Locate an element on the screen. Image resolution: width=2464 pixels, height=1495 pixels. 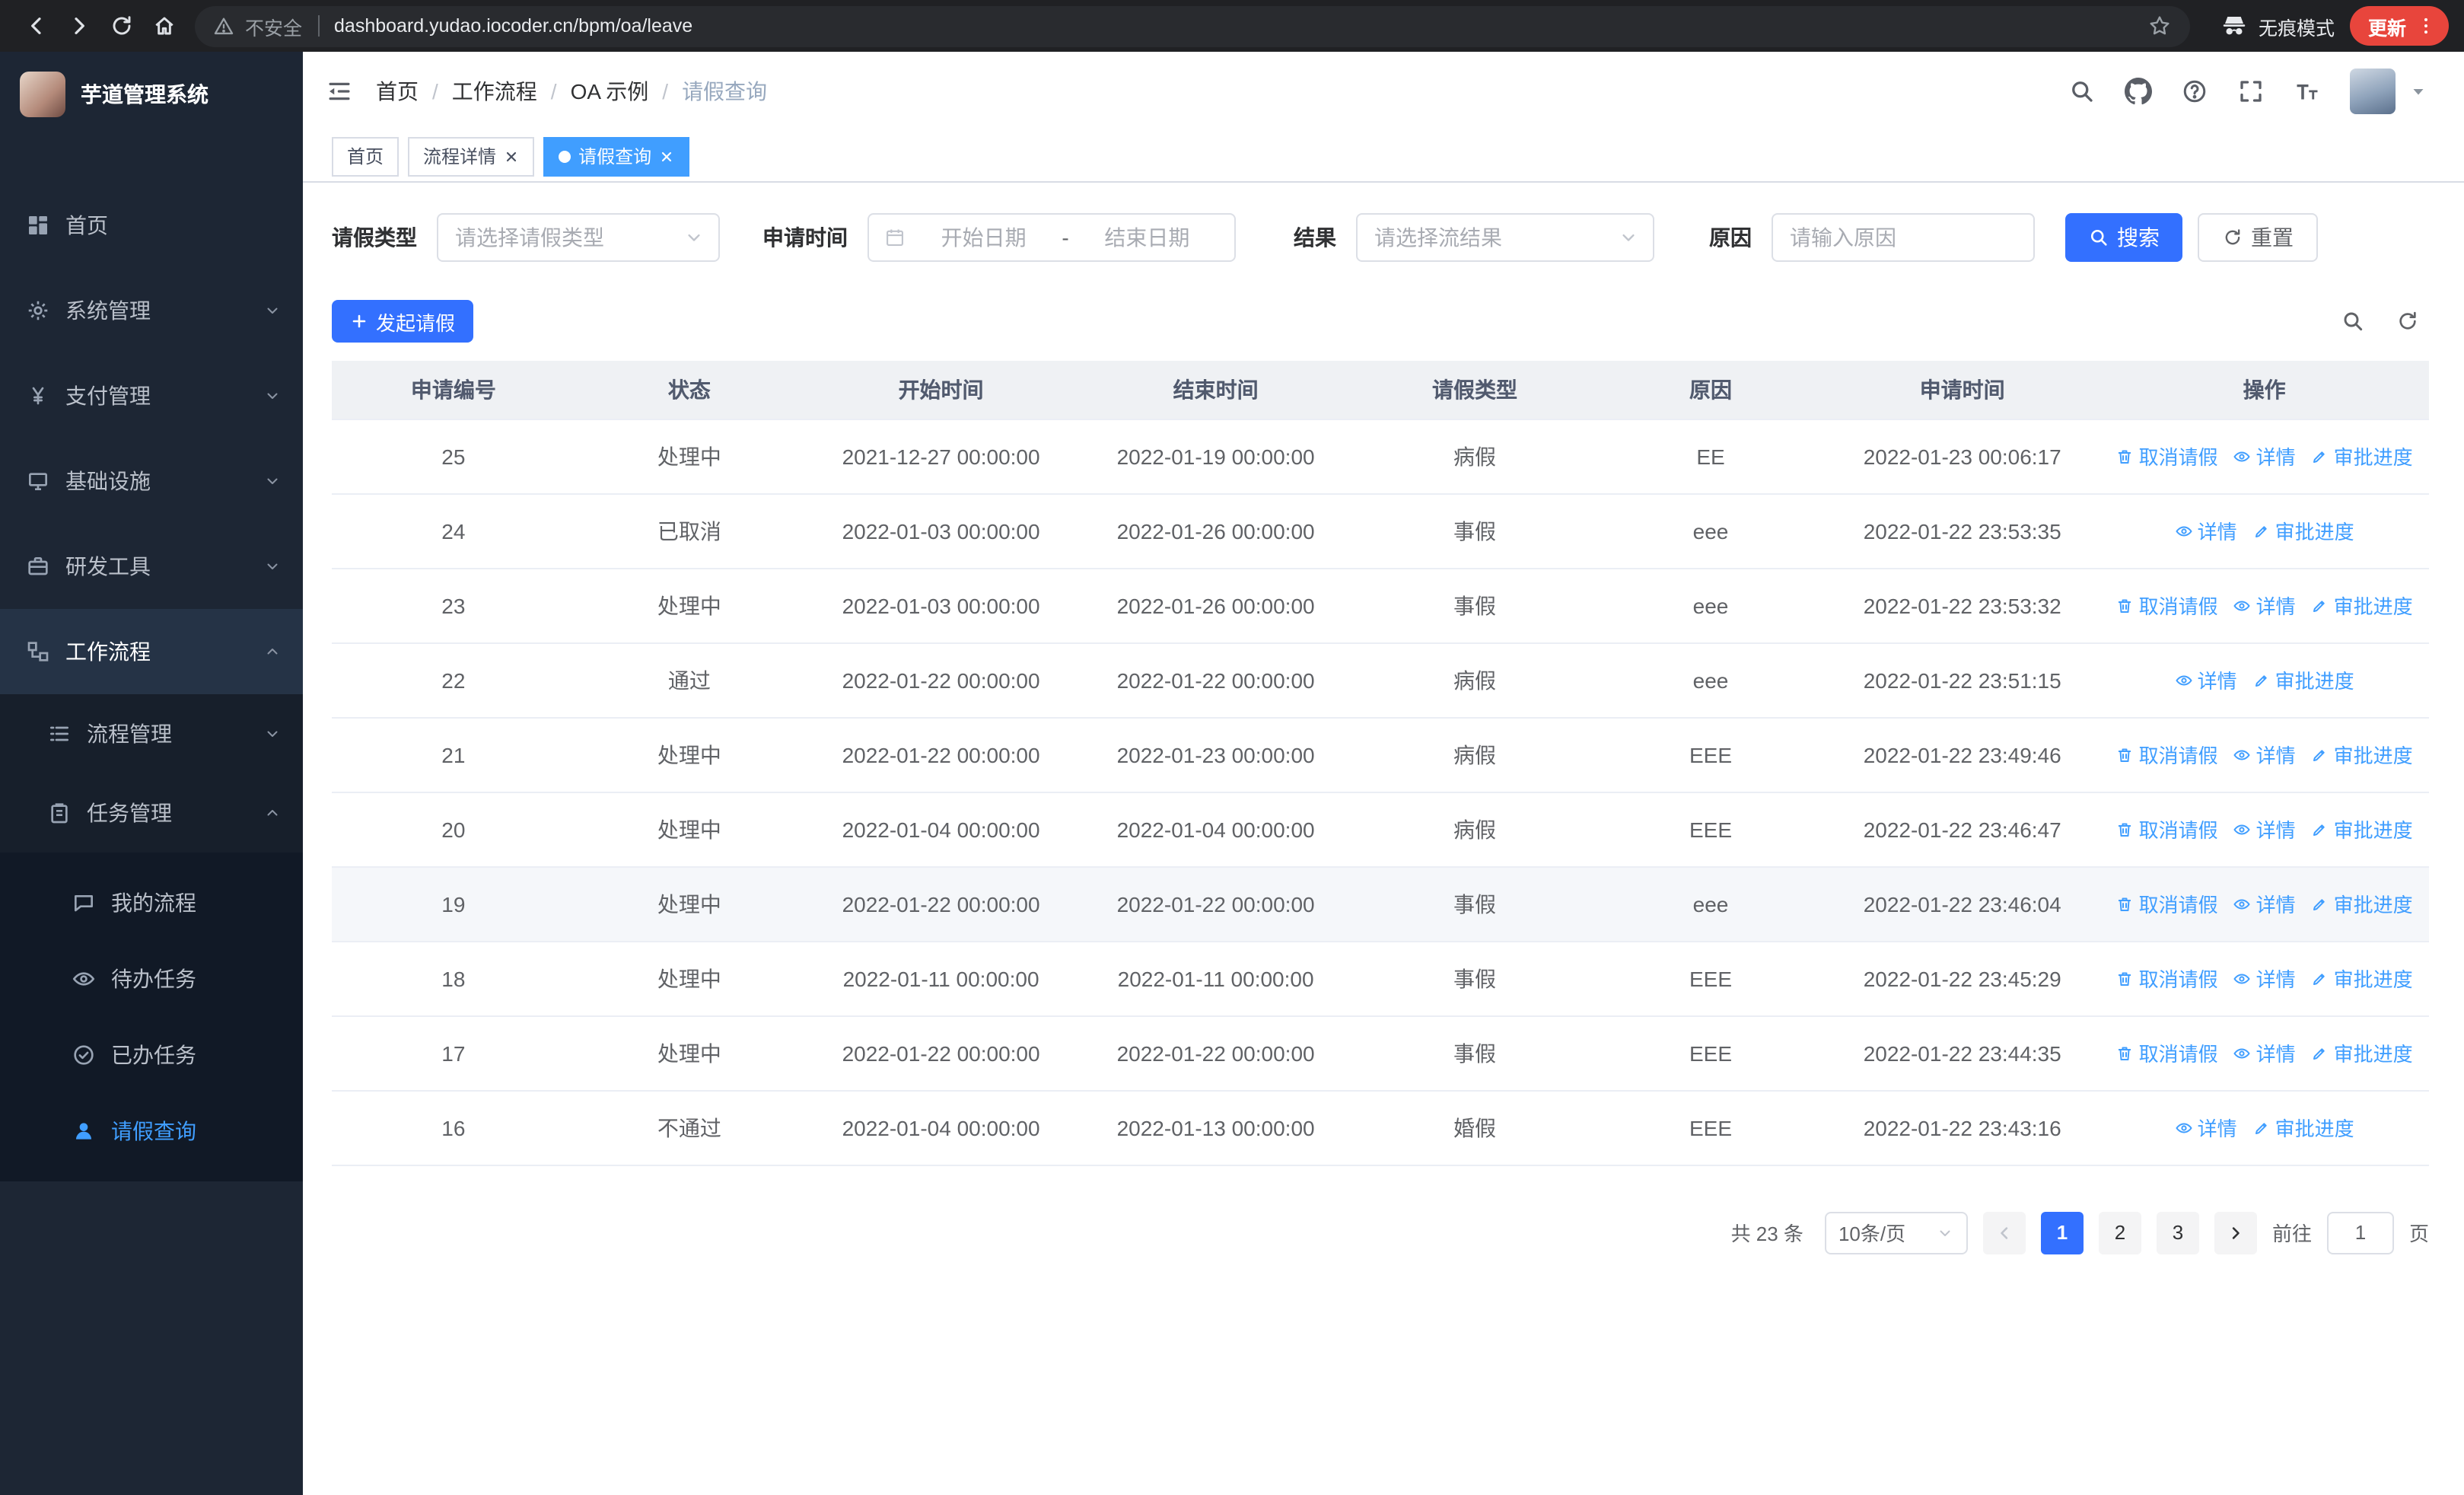
user-avatar is located at coordinates (2373, 92).